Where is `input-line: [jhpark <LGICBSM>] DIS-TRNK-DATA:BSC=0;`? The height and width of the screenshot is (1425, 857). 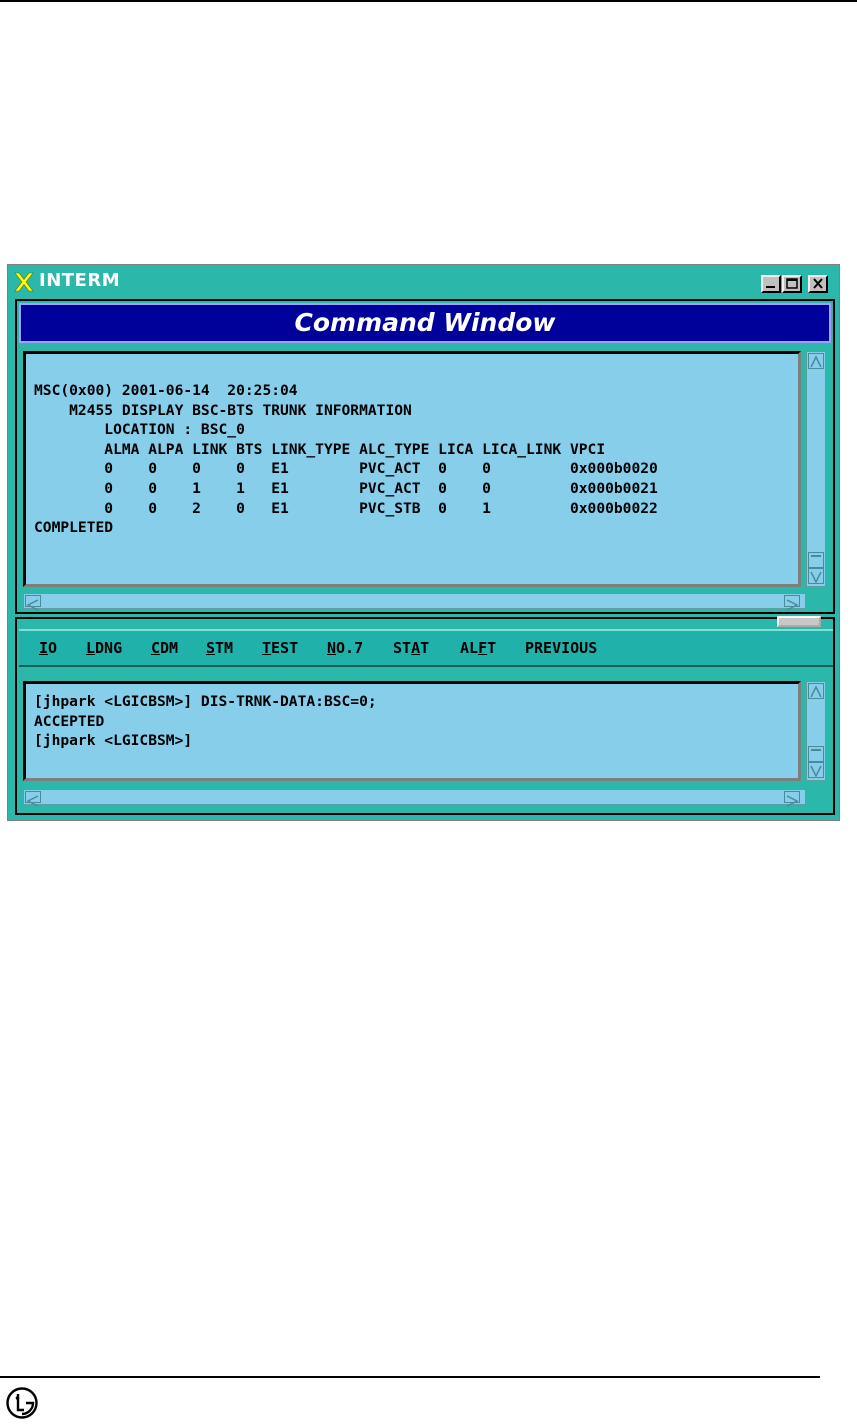 input-line: [jhpark <LGICBSM>] DIS-TRNK-DATA:BSC=0; is located at coordinates (205, 701).